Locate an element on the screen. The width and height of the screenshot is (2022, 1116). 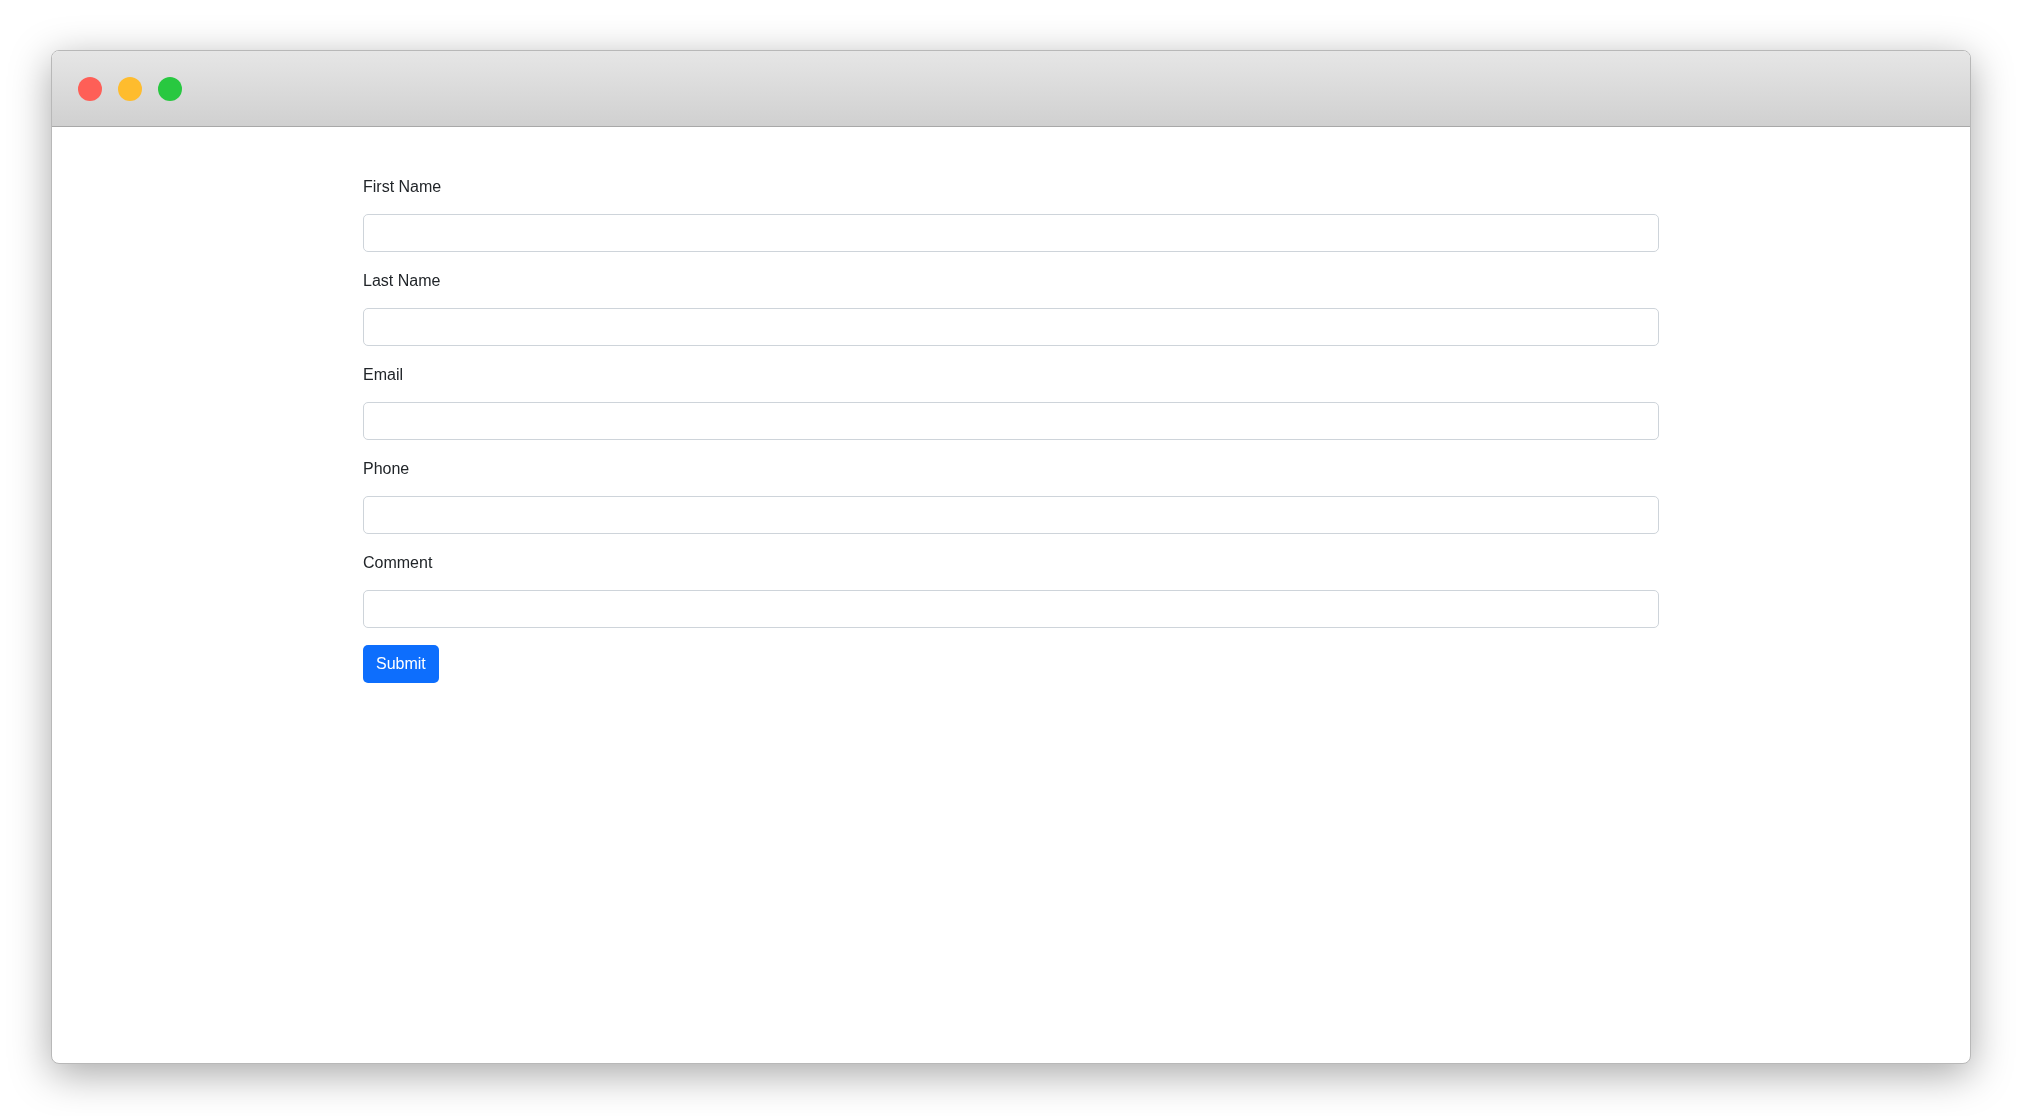
field-label: First Name is located at coordinates (402, 187).